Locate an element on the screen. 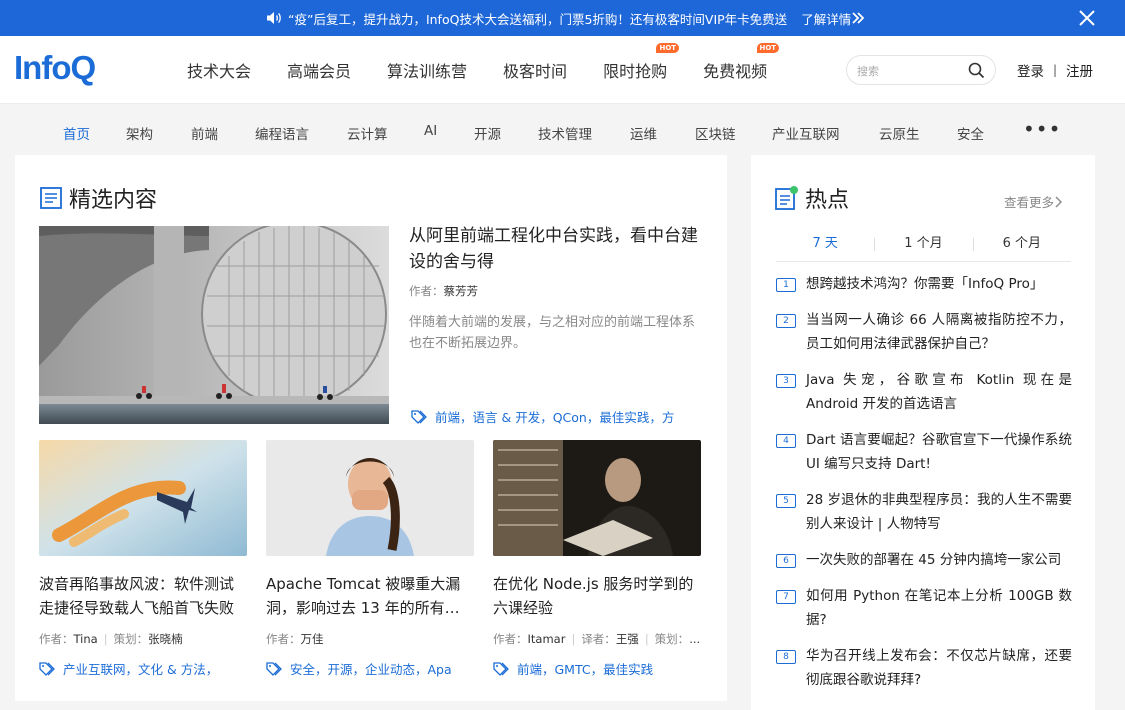  hot-item: 3 Java 失宠，谷歌宣布 Kotlin 现在是 Android 开发的首选语言 is located at coordinates (924, 392).